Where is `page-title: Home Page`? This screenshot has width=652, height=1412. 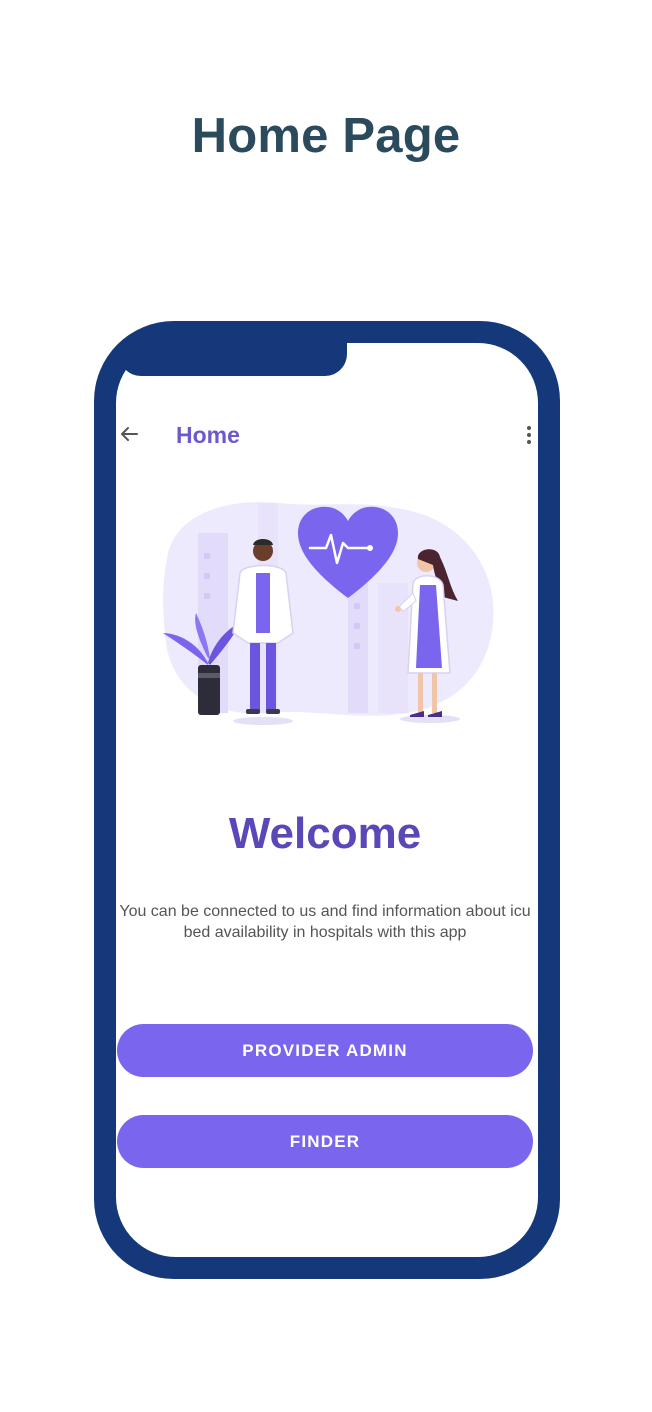
page-title: Home Page is located at coordinates (326, 136).